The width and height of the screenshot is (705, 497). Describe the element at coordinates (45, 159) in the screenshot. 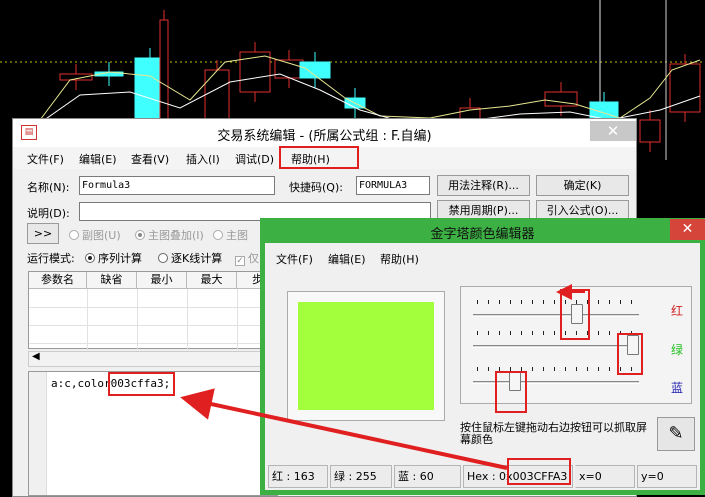

I see `menu-file: 文件(F)` at that location.